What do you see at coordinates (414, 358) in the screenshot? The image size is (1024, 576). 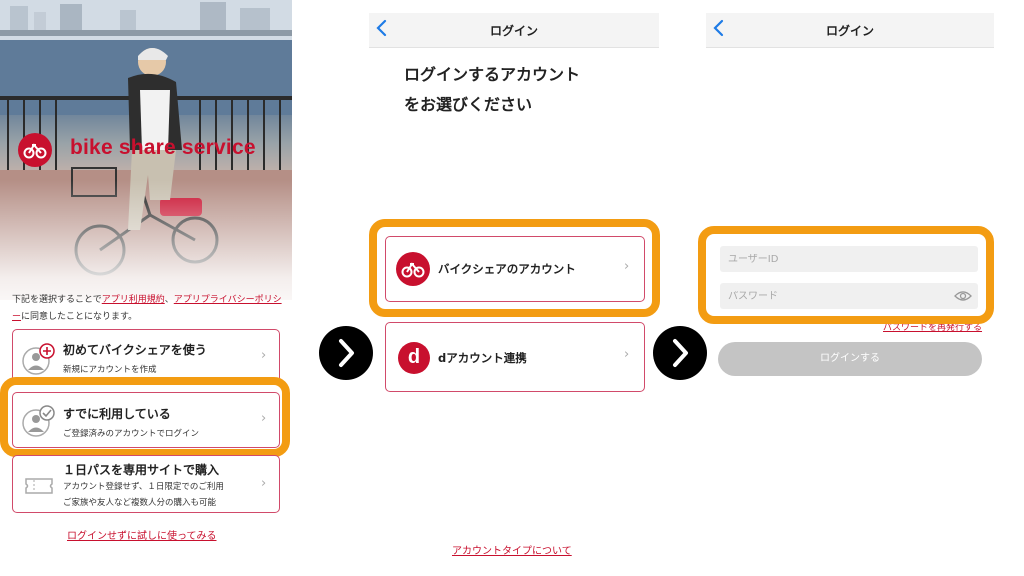 I see `d-logo-icon: d` at bounding box center [414, 358].